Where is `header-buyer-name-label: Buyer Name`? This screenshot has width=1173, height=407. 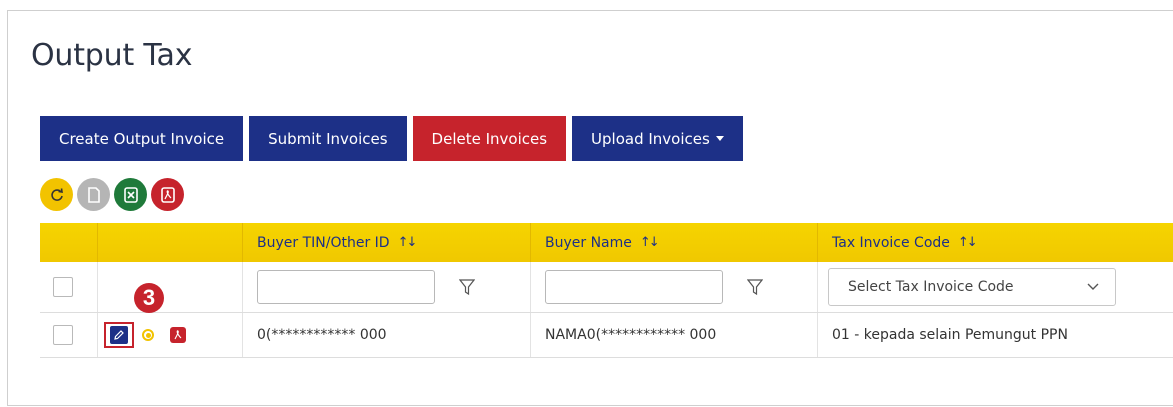
header-buyer-name-label: Buyer Name is located at coordinates (588, 242).